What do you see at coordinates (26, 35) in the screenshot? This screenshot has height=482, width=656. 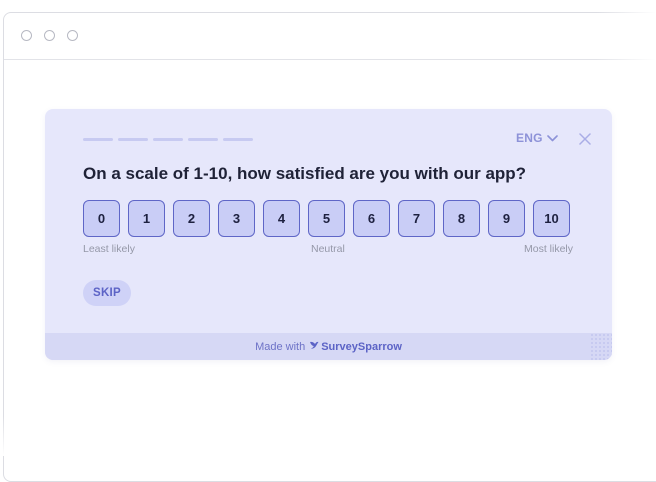 I see `window-close-dot` at bounding box center [26, 35].